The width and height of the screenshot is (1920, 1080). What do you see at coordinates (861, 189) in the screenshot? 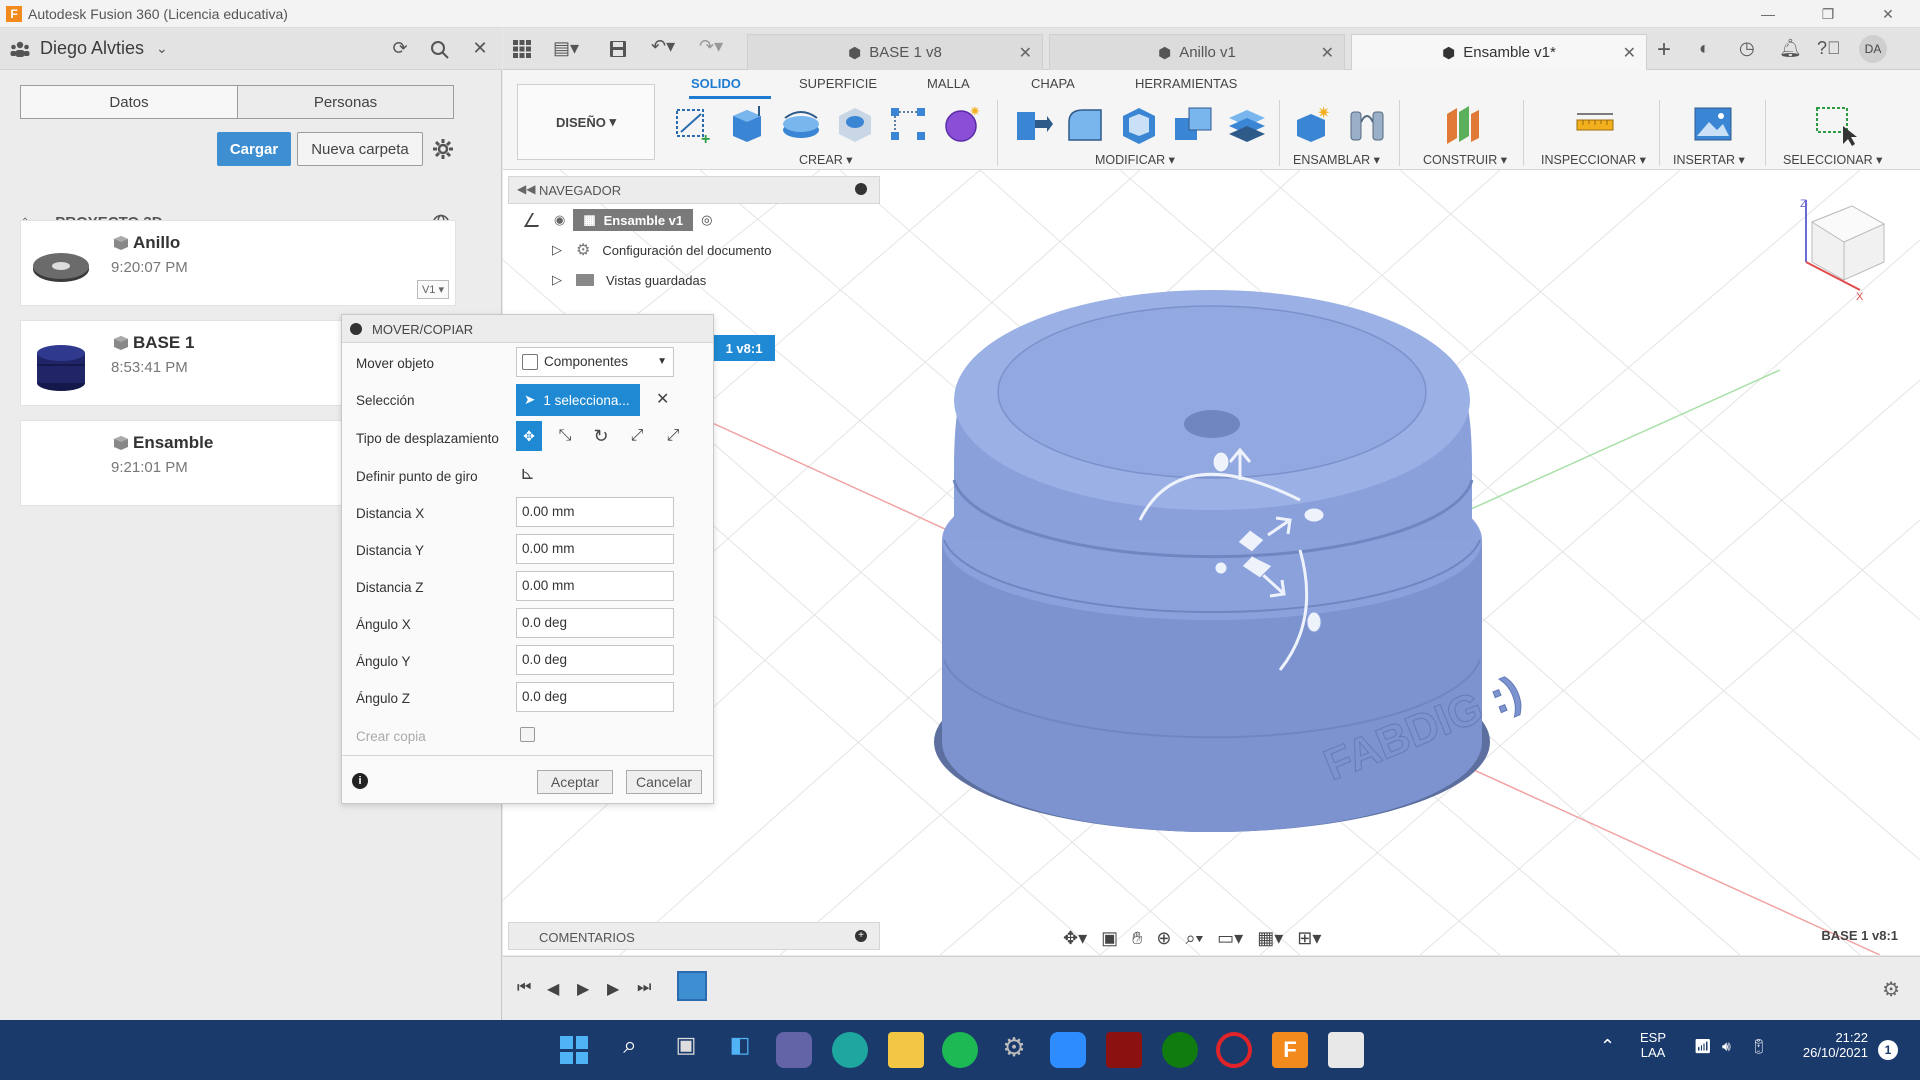
I see `pin-icon` at bounding box center [861, 189].